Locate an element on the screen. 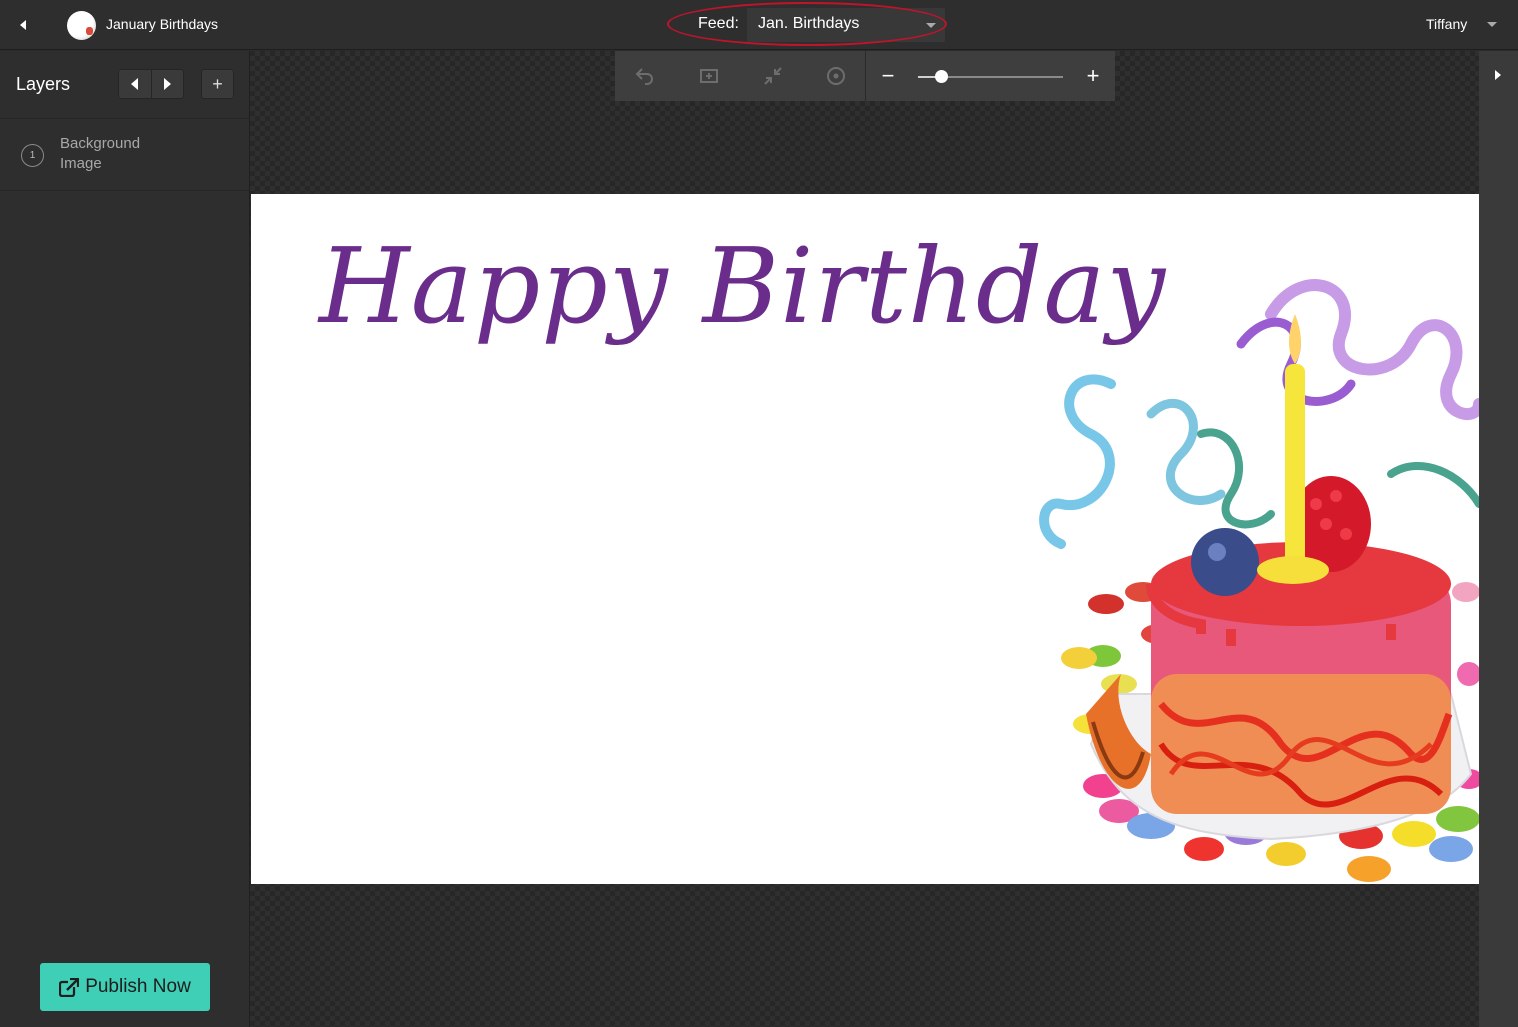  publish-now-button: Publish Now is located at coordinates (125, 987).